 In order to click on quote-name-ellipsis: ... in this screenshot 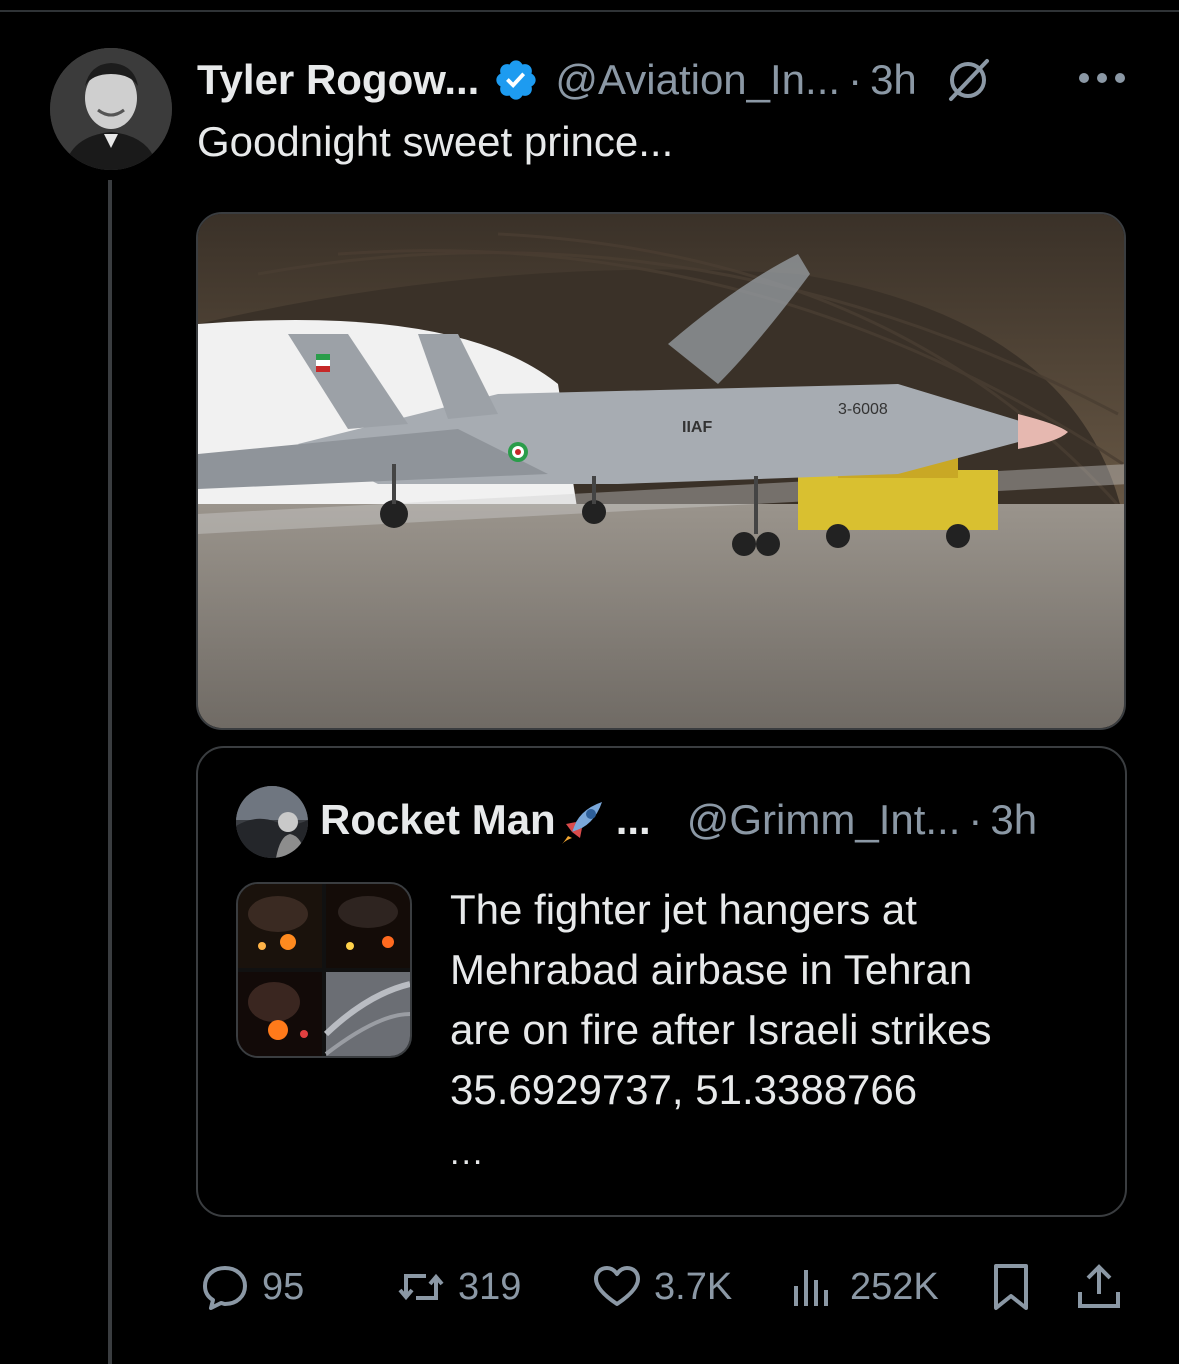, I will do `click(633, 819)`.